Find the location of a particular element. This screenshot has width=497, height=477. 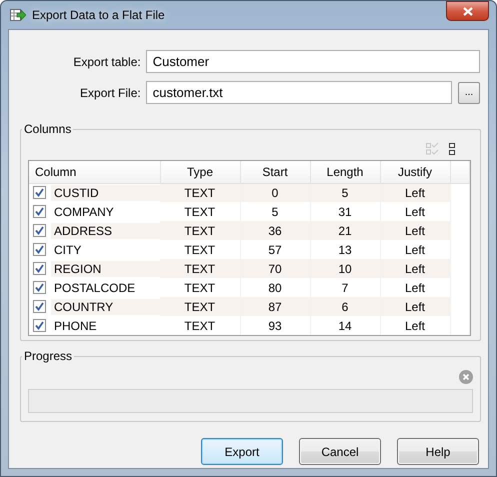

column-header: Type is located at coordinates (200, 172).